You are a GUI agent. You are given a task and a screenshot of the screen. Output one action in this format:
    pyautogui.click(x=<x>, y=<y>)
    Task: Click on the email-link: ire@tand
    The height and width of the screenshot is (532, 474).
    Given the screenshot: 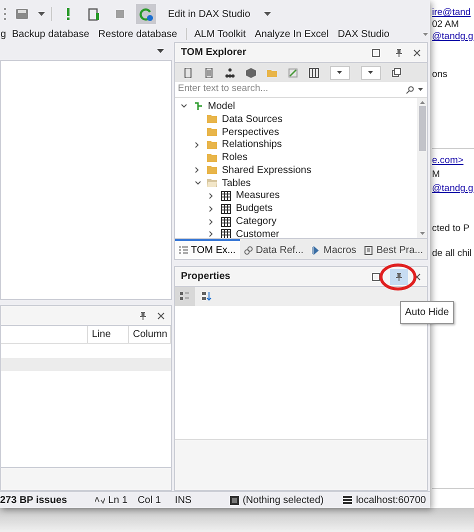 What is the action you would take?
    pyautogui.click(x=451, y=13)
    